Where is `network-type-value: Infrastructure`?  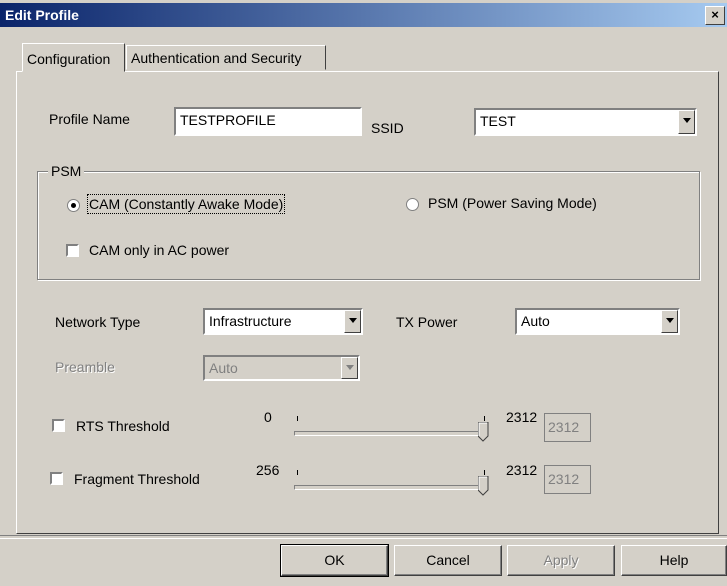 network-type-value: Infrastructure is located at coordinates (250, 321).